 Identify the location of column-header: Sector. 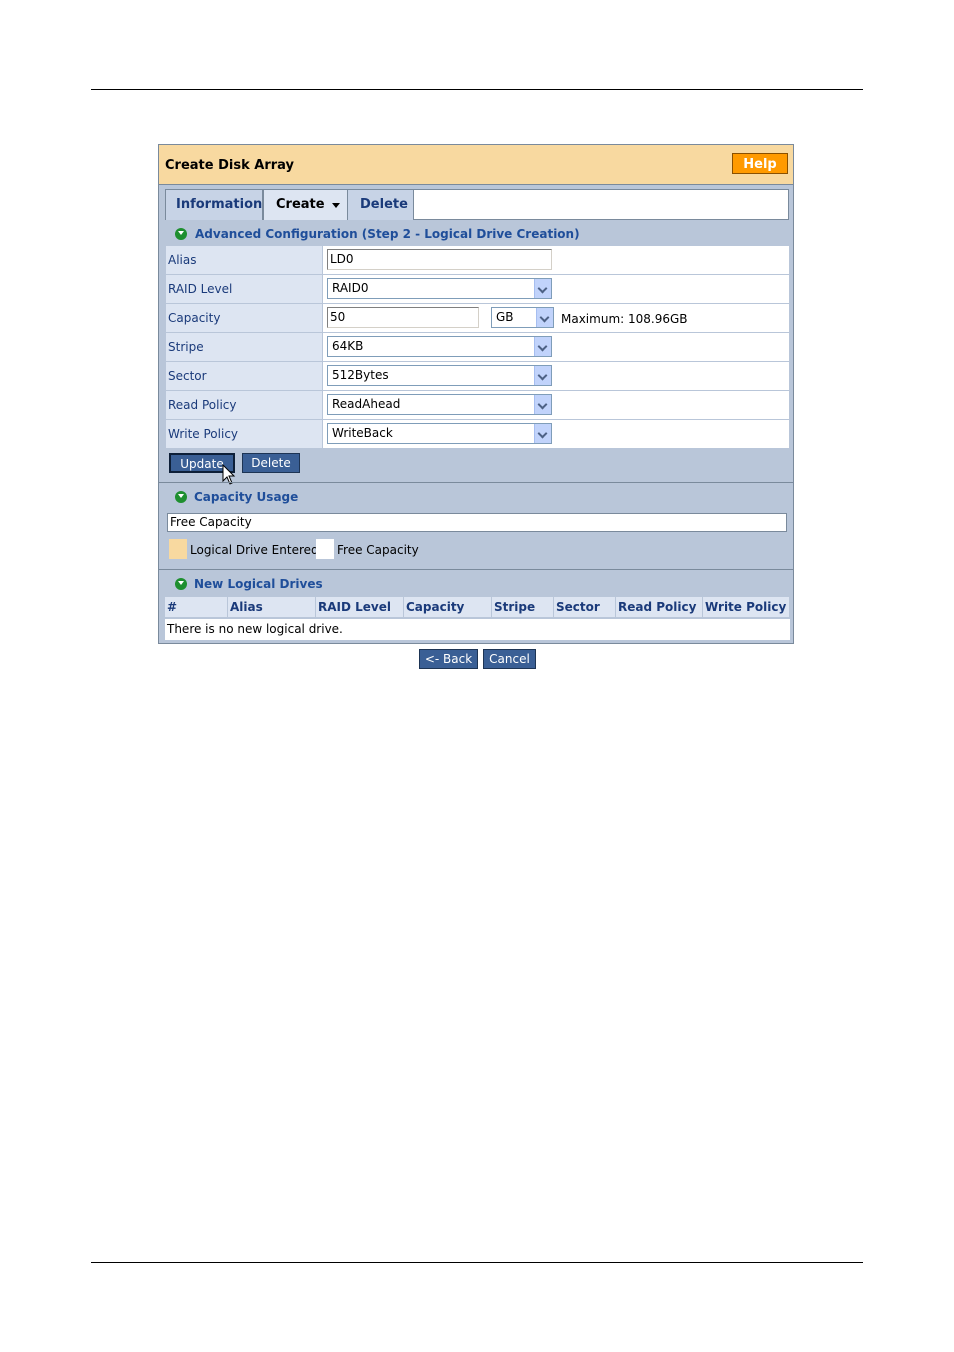
(585, 607).